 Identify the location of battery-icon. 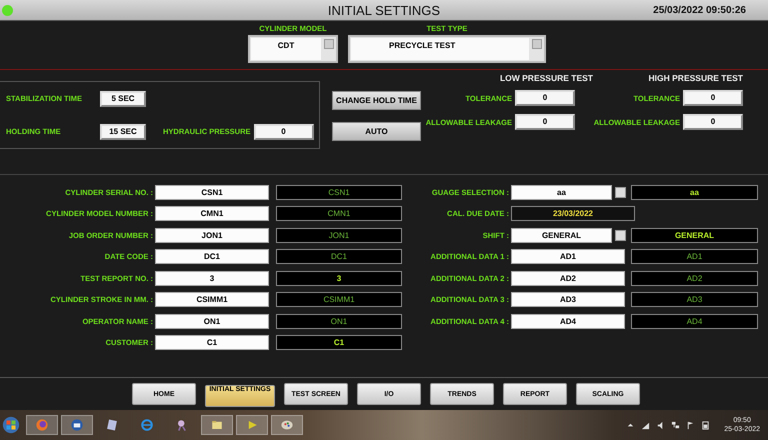
(705, 425).